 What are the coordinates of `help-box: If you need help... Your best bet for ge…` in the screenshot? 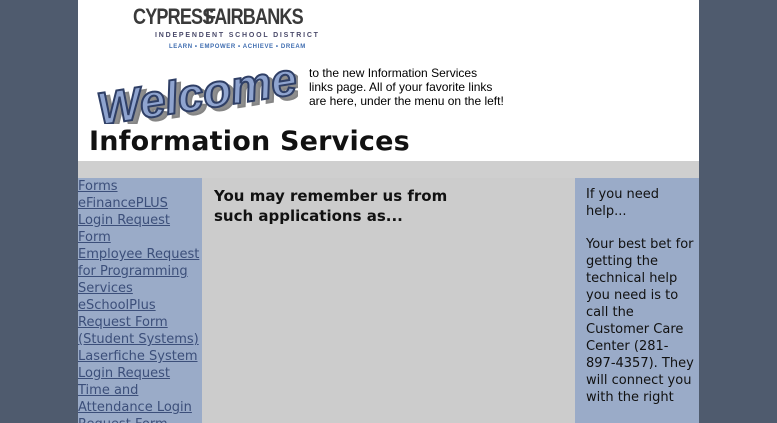 It's located at (637, 300).